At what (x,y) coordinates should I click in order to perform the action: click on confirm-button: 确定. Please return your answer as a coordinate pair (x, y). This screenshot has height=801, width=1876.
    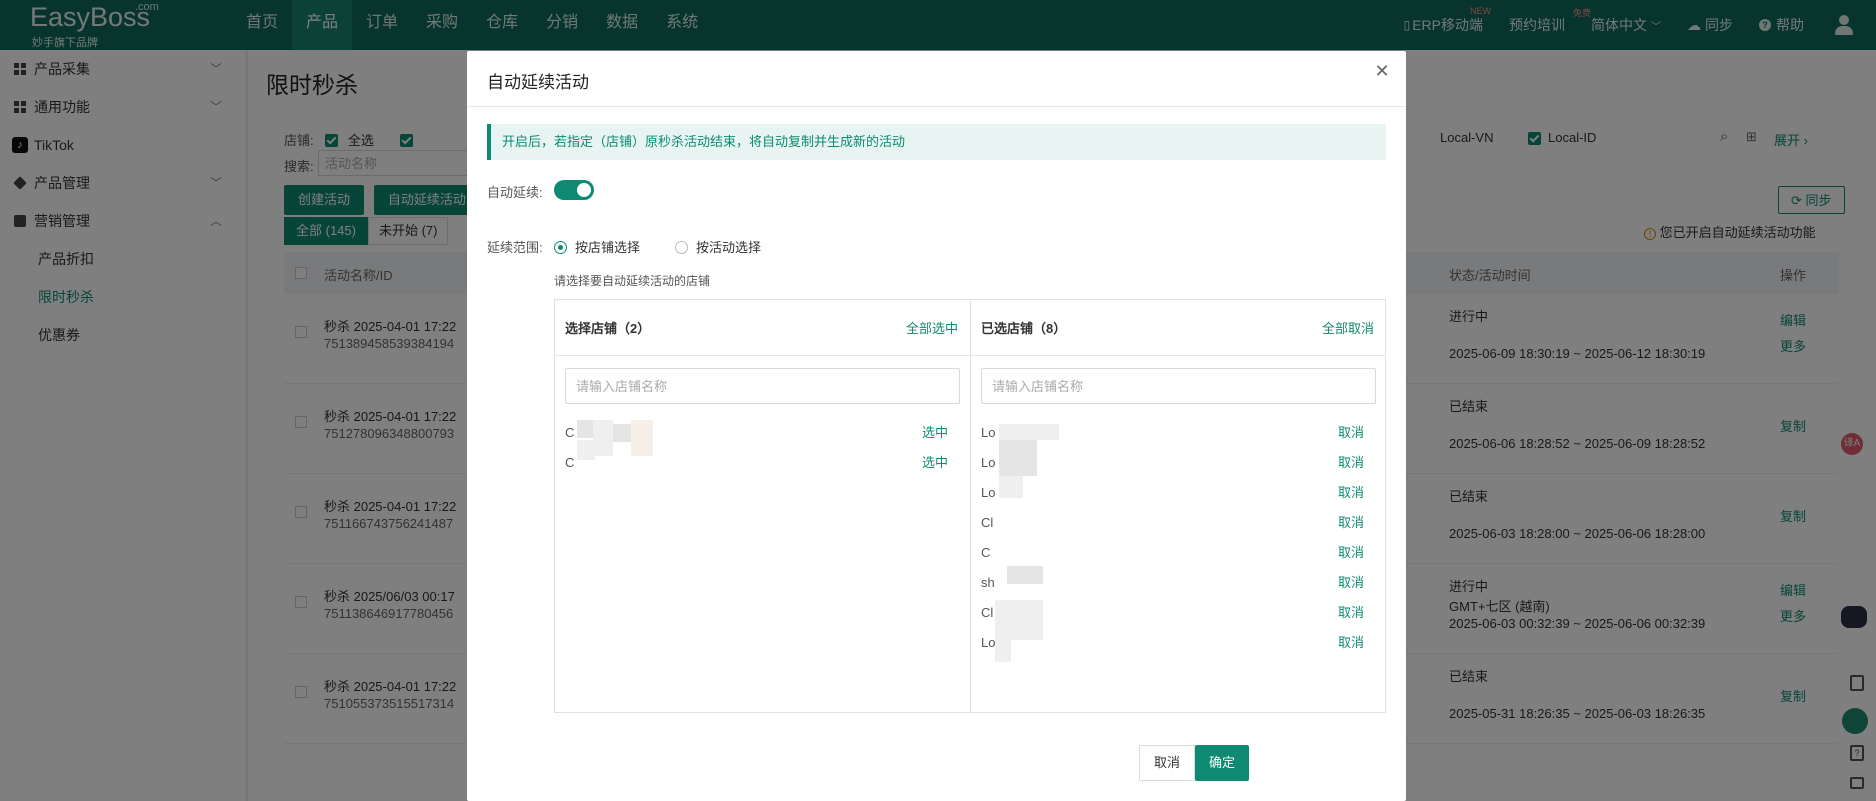
    Looking at the image, I should click on (1222, 763).